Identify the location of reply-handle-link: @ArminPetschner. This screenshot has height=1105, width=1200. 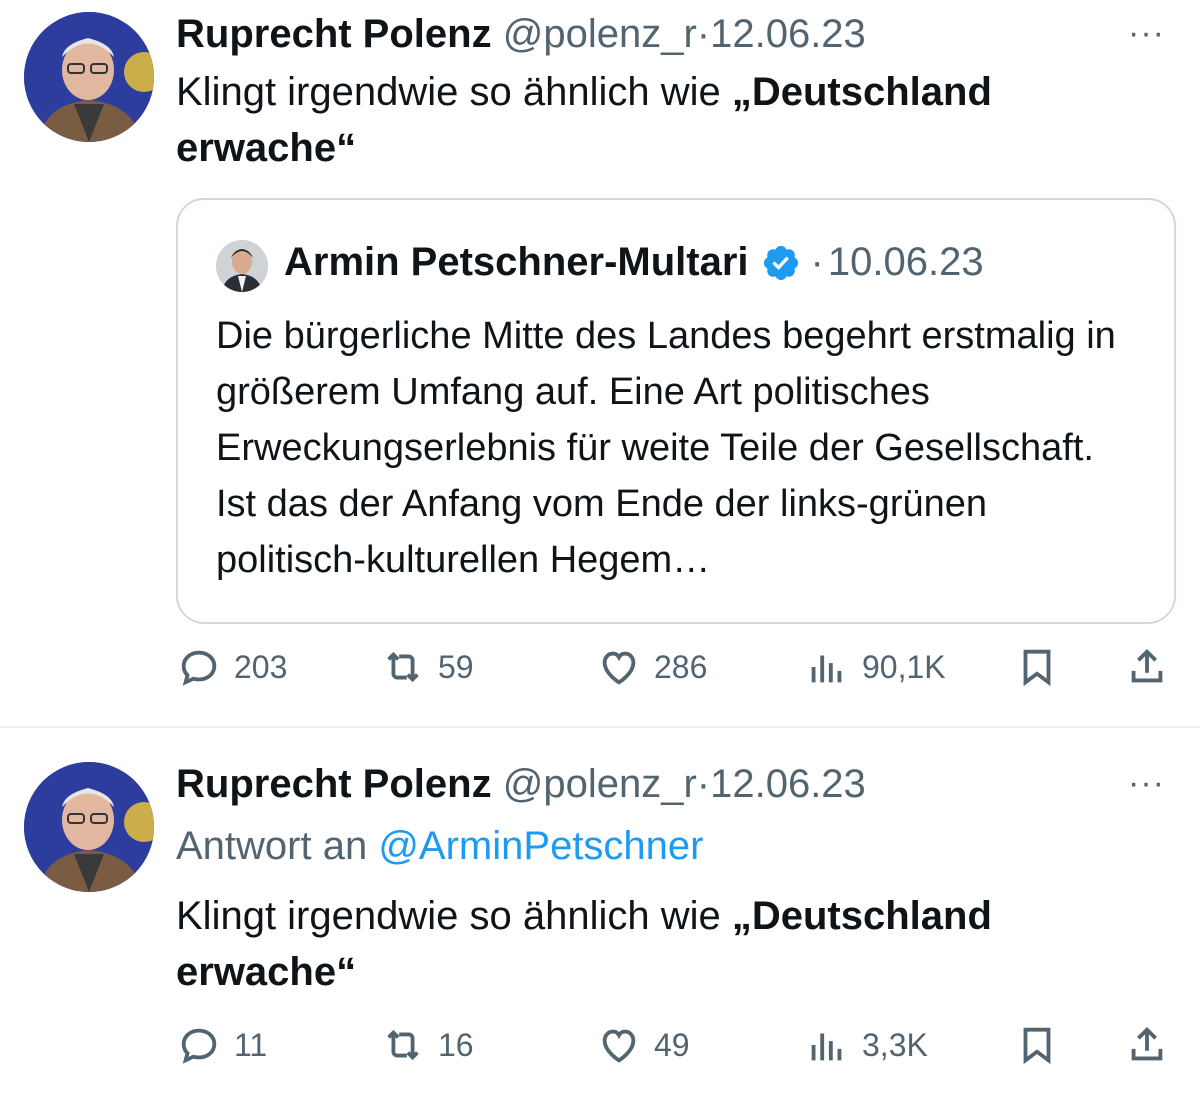
(540, 846).